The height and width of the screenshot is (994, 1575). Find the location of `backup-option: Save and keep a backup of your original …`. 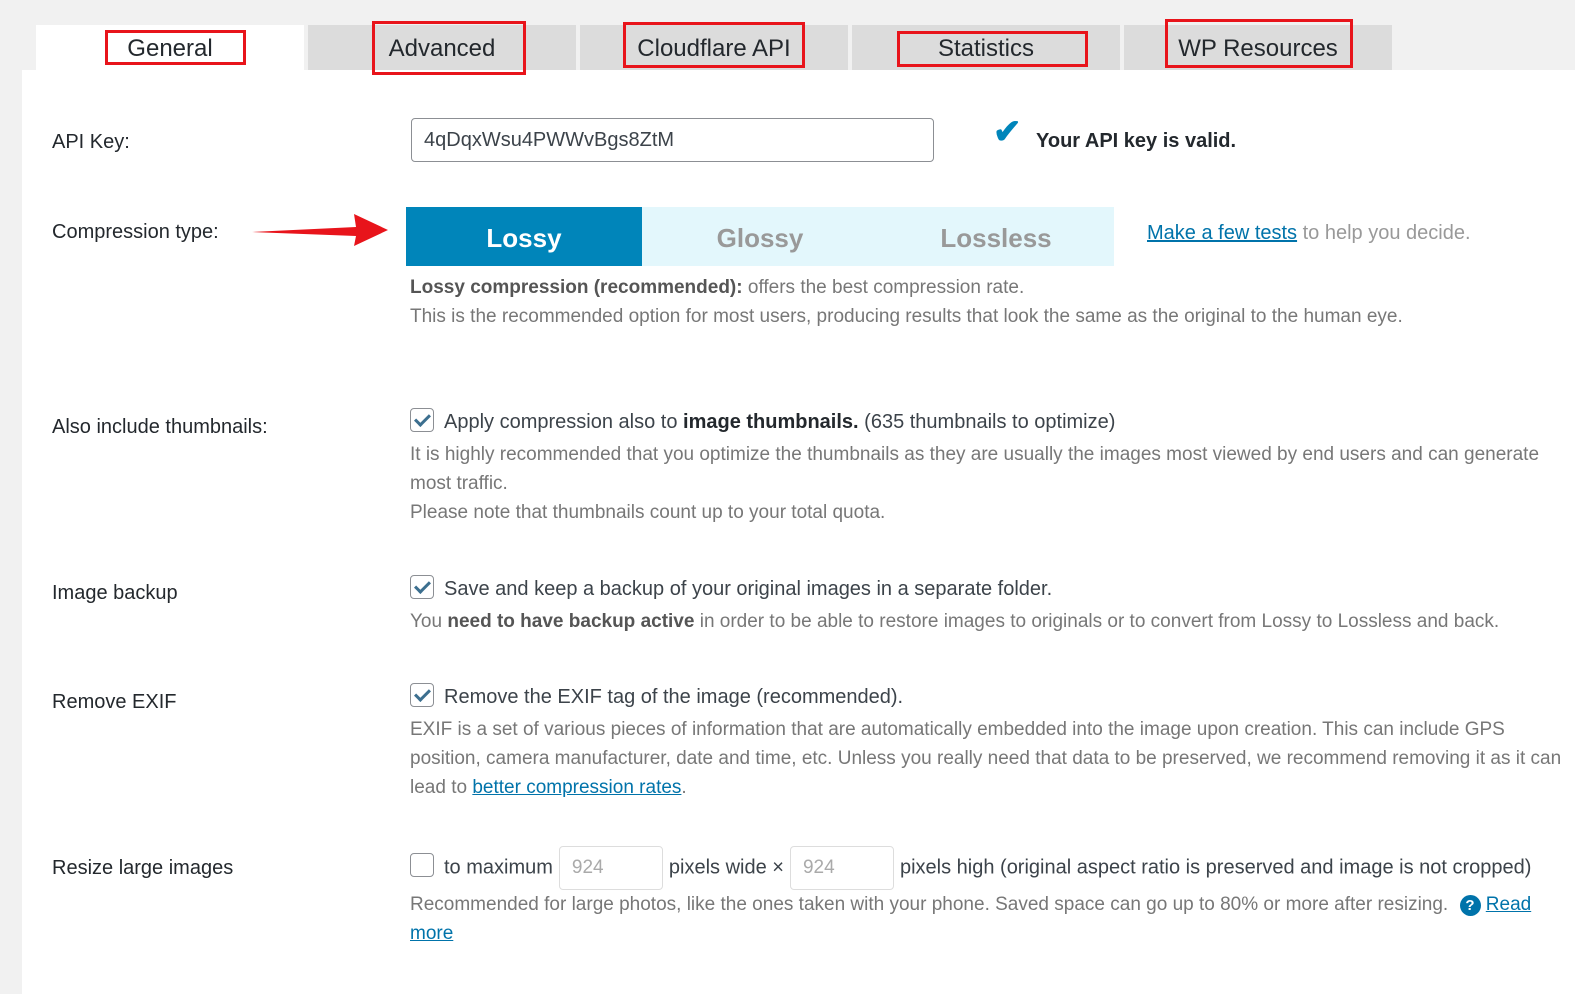

backup-option: Save and keep a backup of your original … is located at coordinates (987, 605).